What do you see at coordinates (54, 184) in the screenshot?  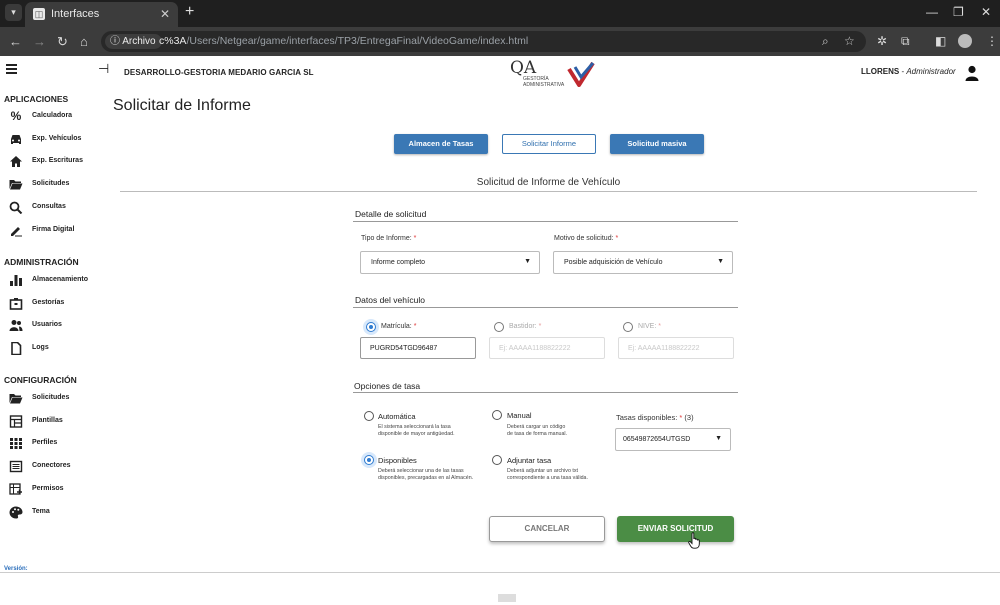 I see `sidebar-item-solicitudes: Solicitudes` at bounding box center [54, 184].